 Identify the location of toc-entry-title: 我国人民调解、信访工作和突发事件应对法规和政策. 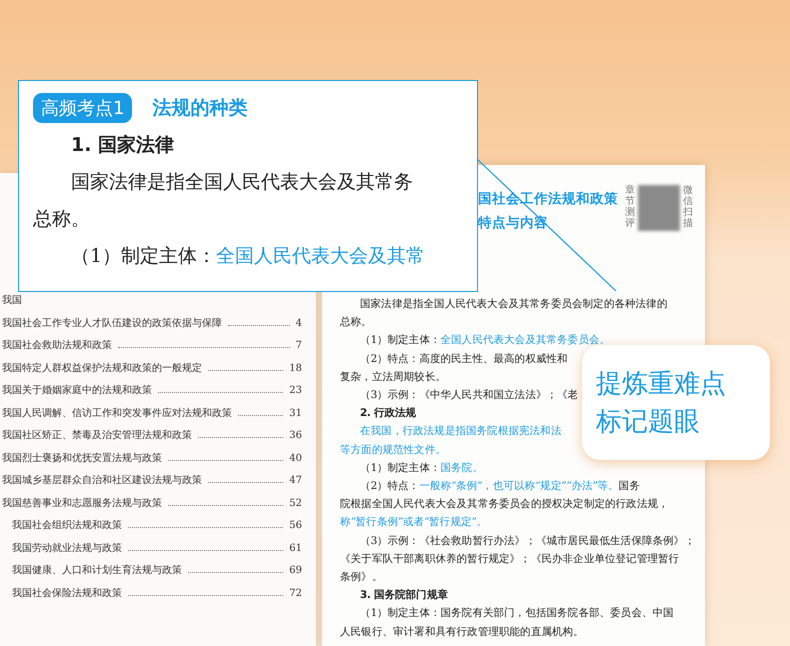
(117, 413).